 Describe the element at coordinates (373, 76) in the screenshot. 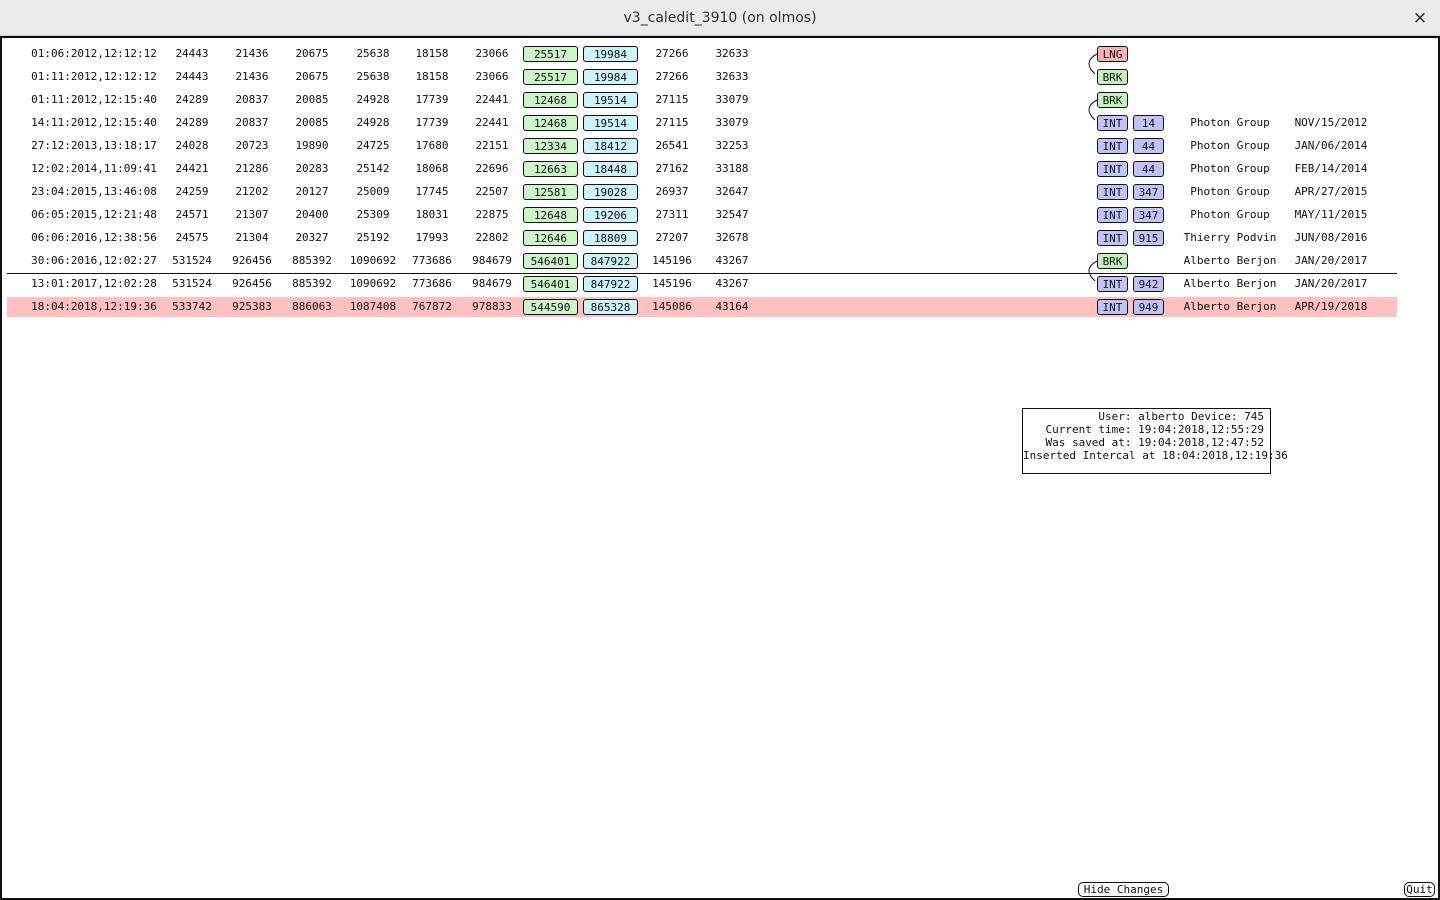

I see `row-value-v4: 25638` at that location.